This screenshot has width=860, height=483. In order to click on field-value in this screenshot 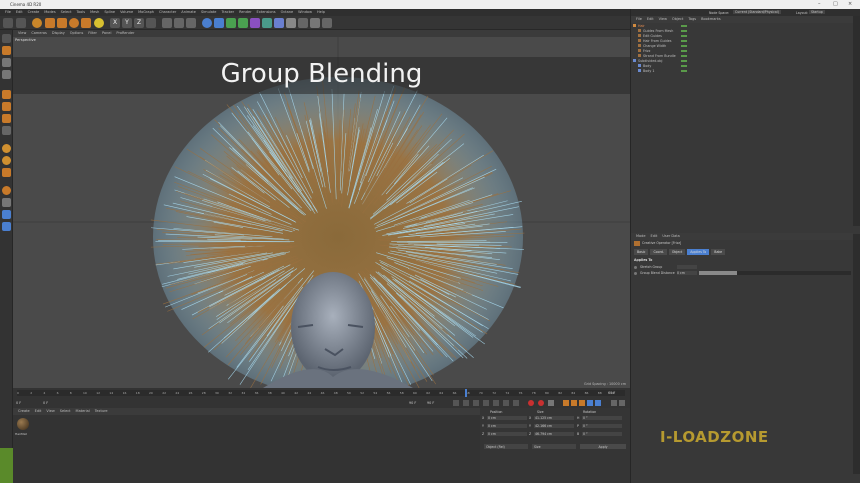, I will do `click(687, 267)`.